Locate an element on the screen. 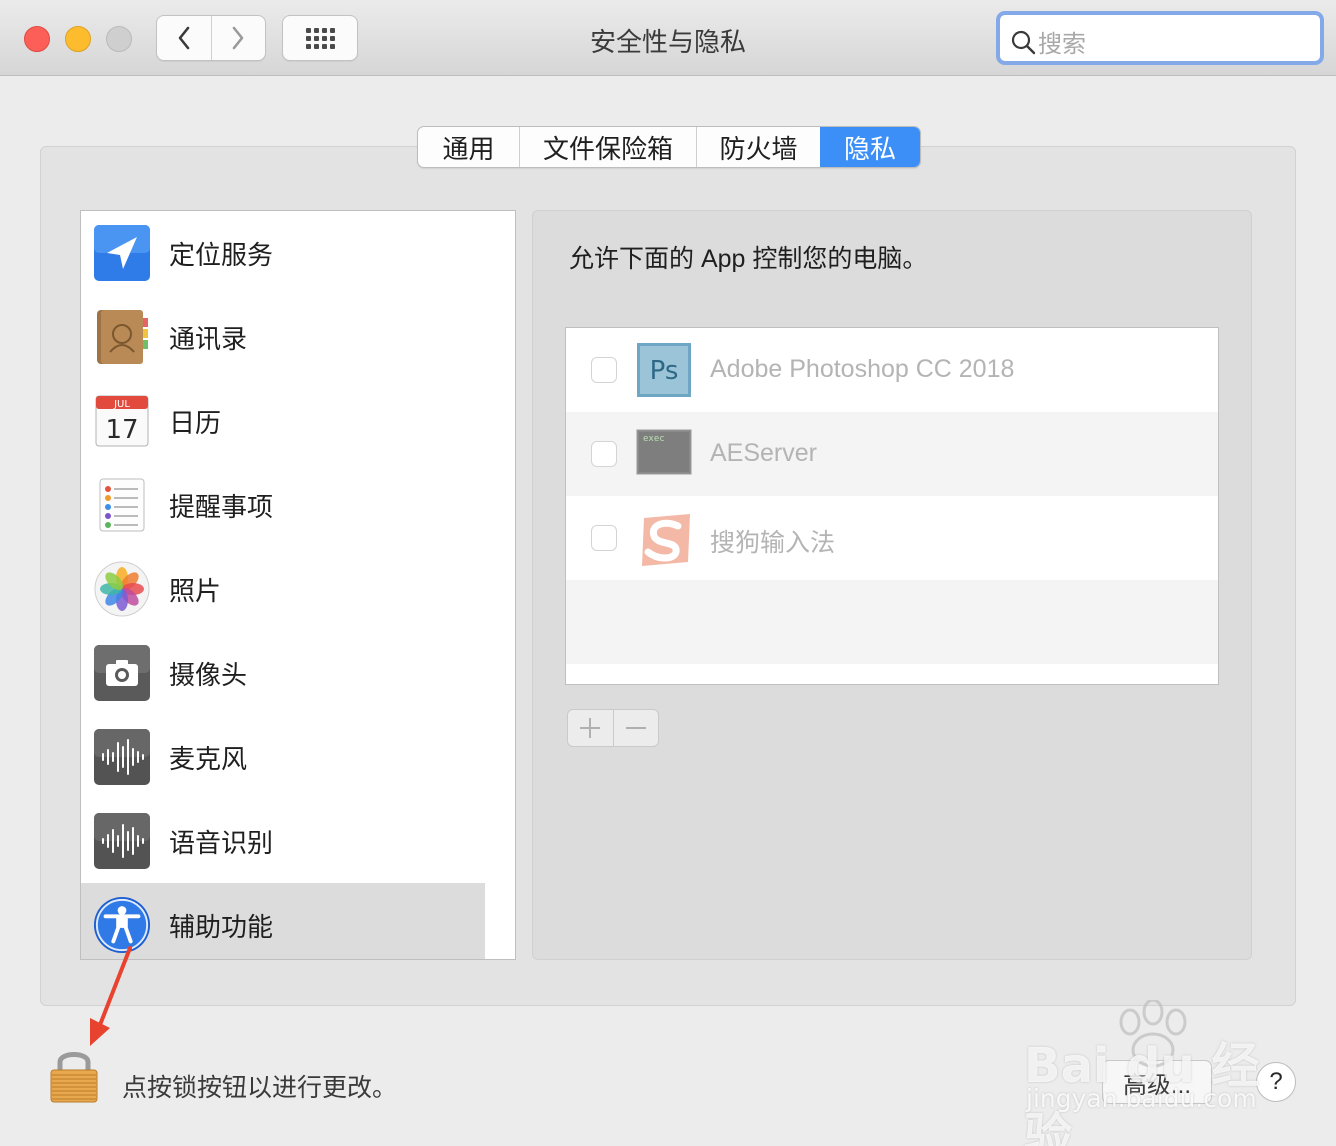  speech-recognition-icon is located at coordinates (122, 841).